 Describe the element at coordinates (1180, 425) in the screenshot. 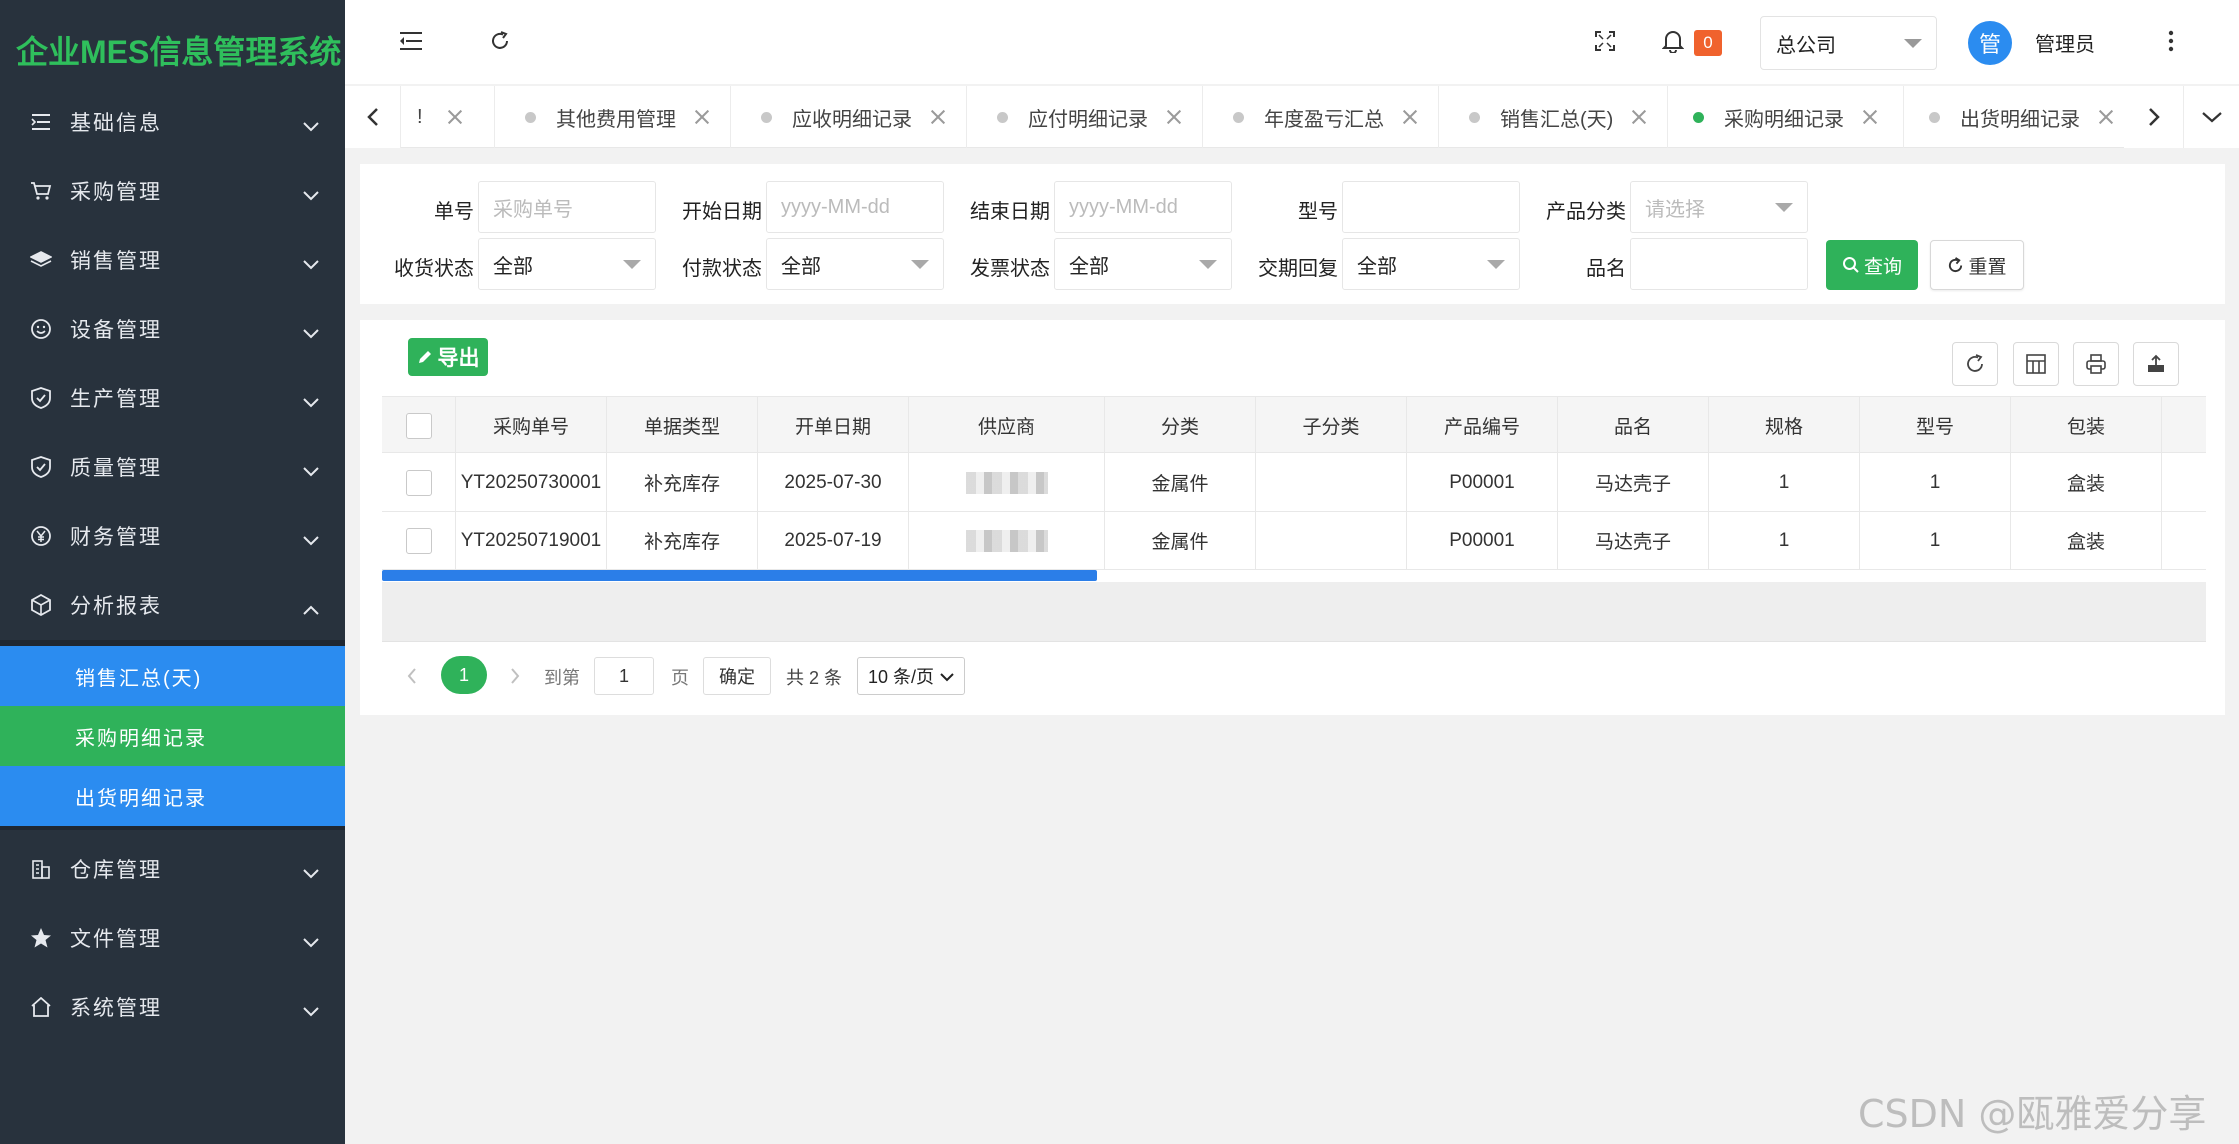

I see `column-header: 分类` at that location.